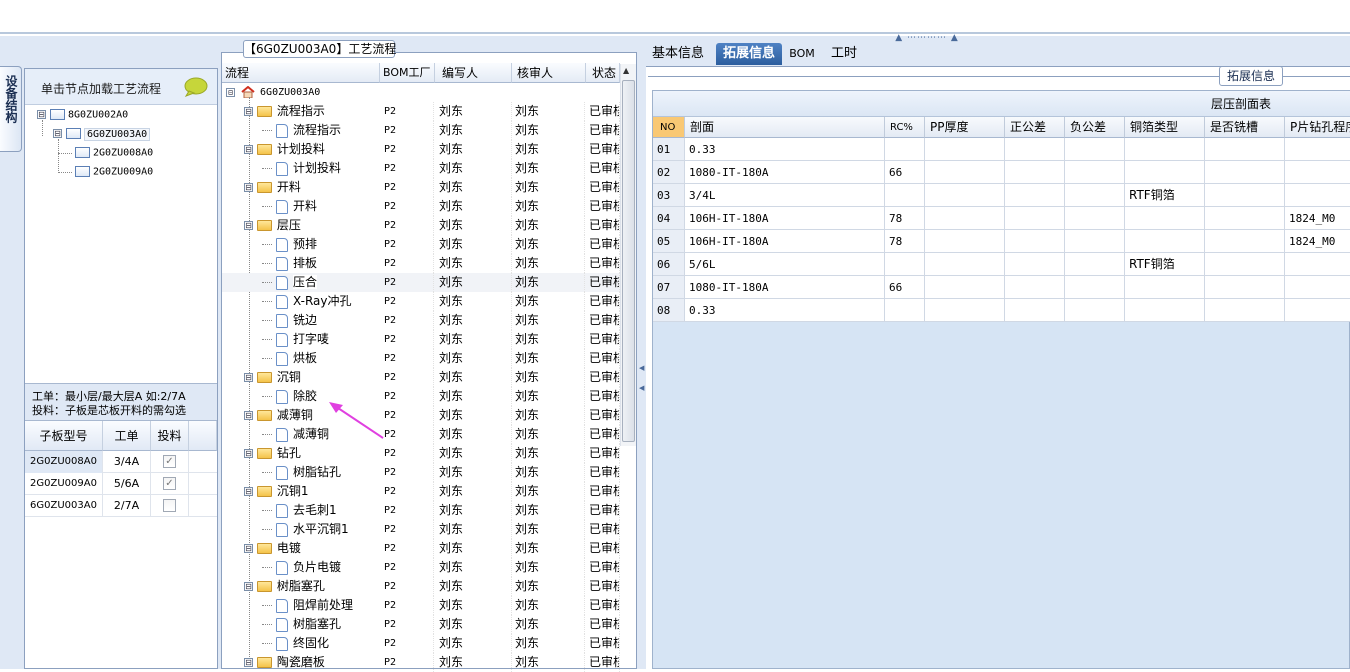 This screenshot has width=1350, height=672. What do you see at coordinates (421, 111) in the screenshot?
I see `process-group-row: ⊟ 流程指示P2刘东刘东已审核` at bounding box center [421, 111].